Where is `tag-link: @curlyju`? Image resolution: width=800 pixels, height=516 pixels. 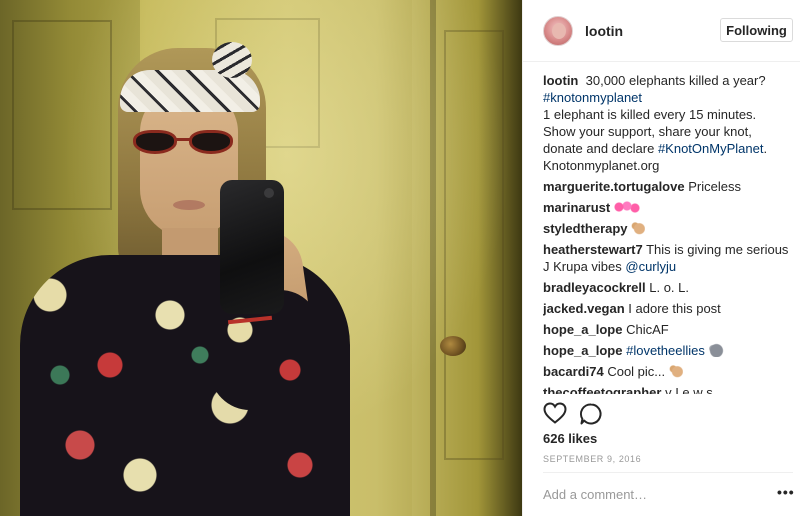
tag-link: @curlyju is located at coordinates (650, 266).